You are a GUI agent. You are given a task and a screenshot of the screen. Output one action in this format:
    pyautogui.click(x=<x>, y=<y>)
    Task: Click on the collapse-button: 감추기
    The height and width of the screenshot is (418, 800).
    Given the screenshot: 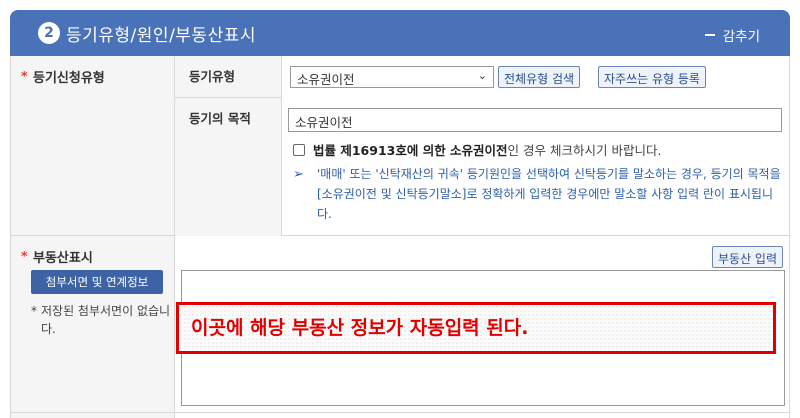 What is the action you would take?
    pyautogui.click(x=732, y=35)
    